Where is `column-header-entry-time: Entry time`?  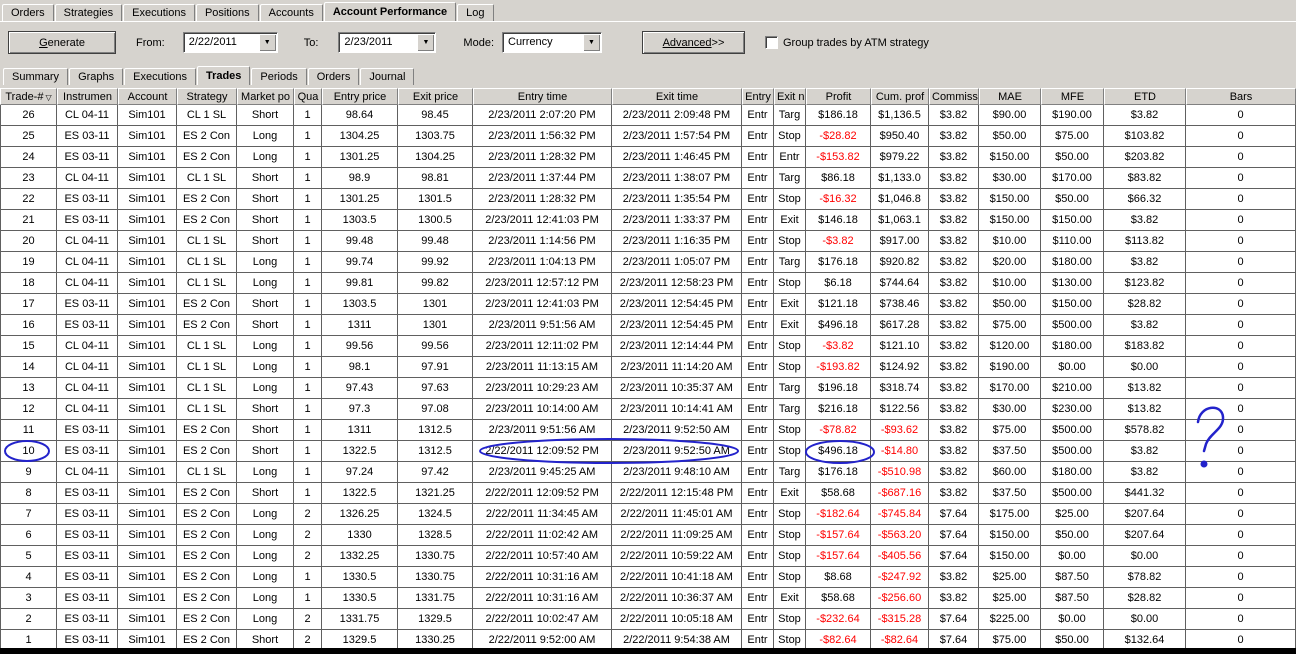 column-header-entry-time: Entry time is located at coordinates (542, 96).